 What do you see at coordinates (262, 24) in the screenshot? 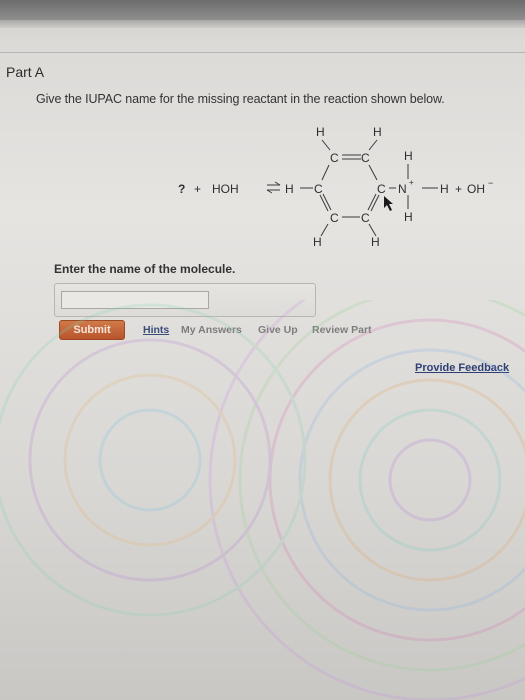
I see `browser-top-edge` at bounding box center [262, 24].